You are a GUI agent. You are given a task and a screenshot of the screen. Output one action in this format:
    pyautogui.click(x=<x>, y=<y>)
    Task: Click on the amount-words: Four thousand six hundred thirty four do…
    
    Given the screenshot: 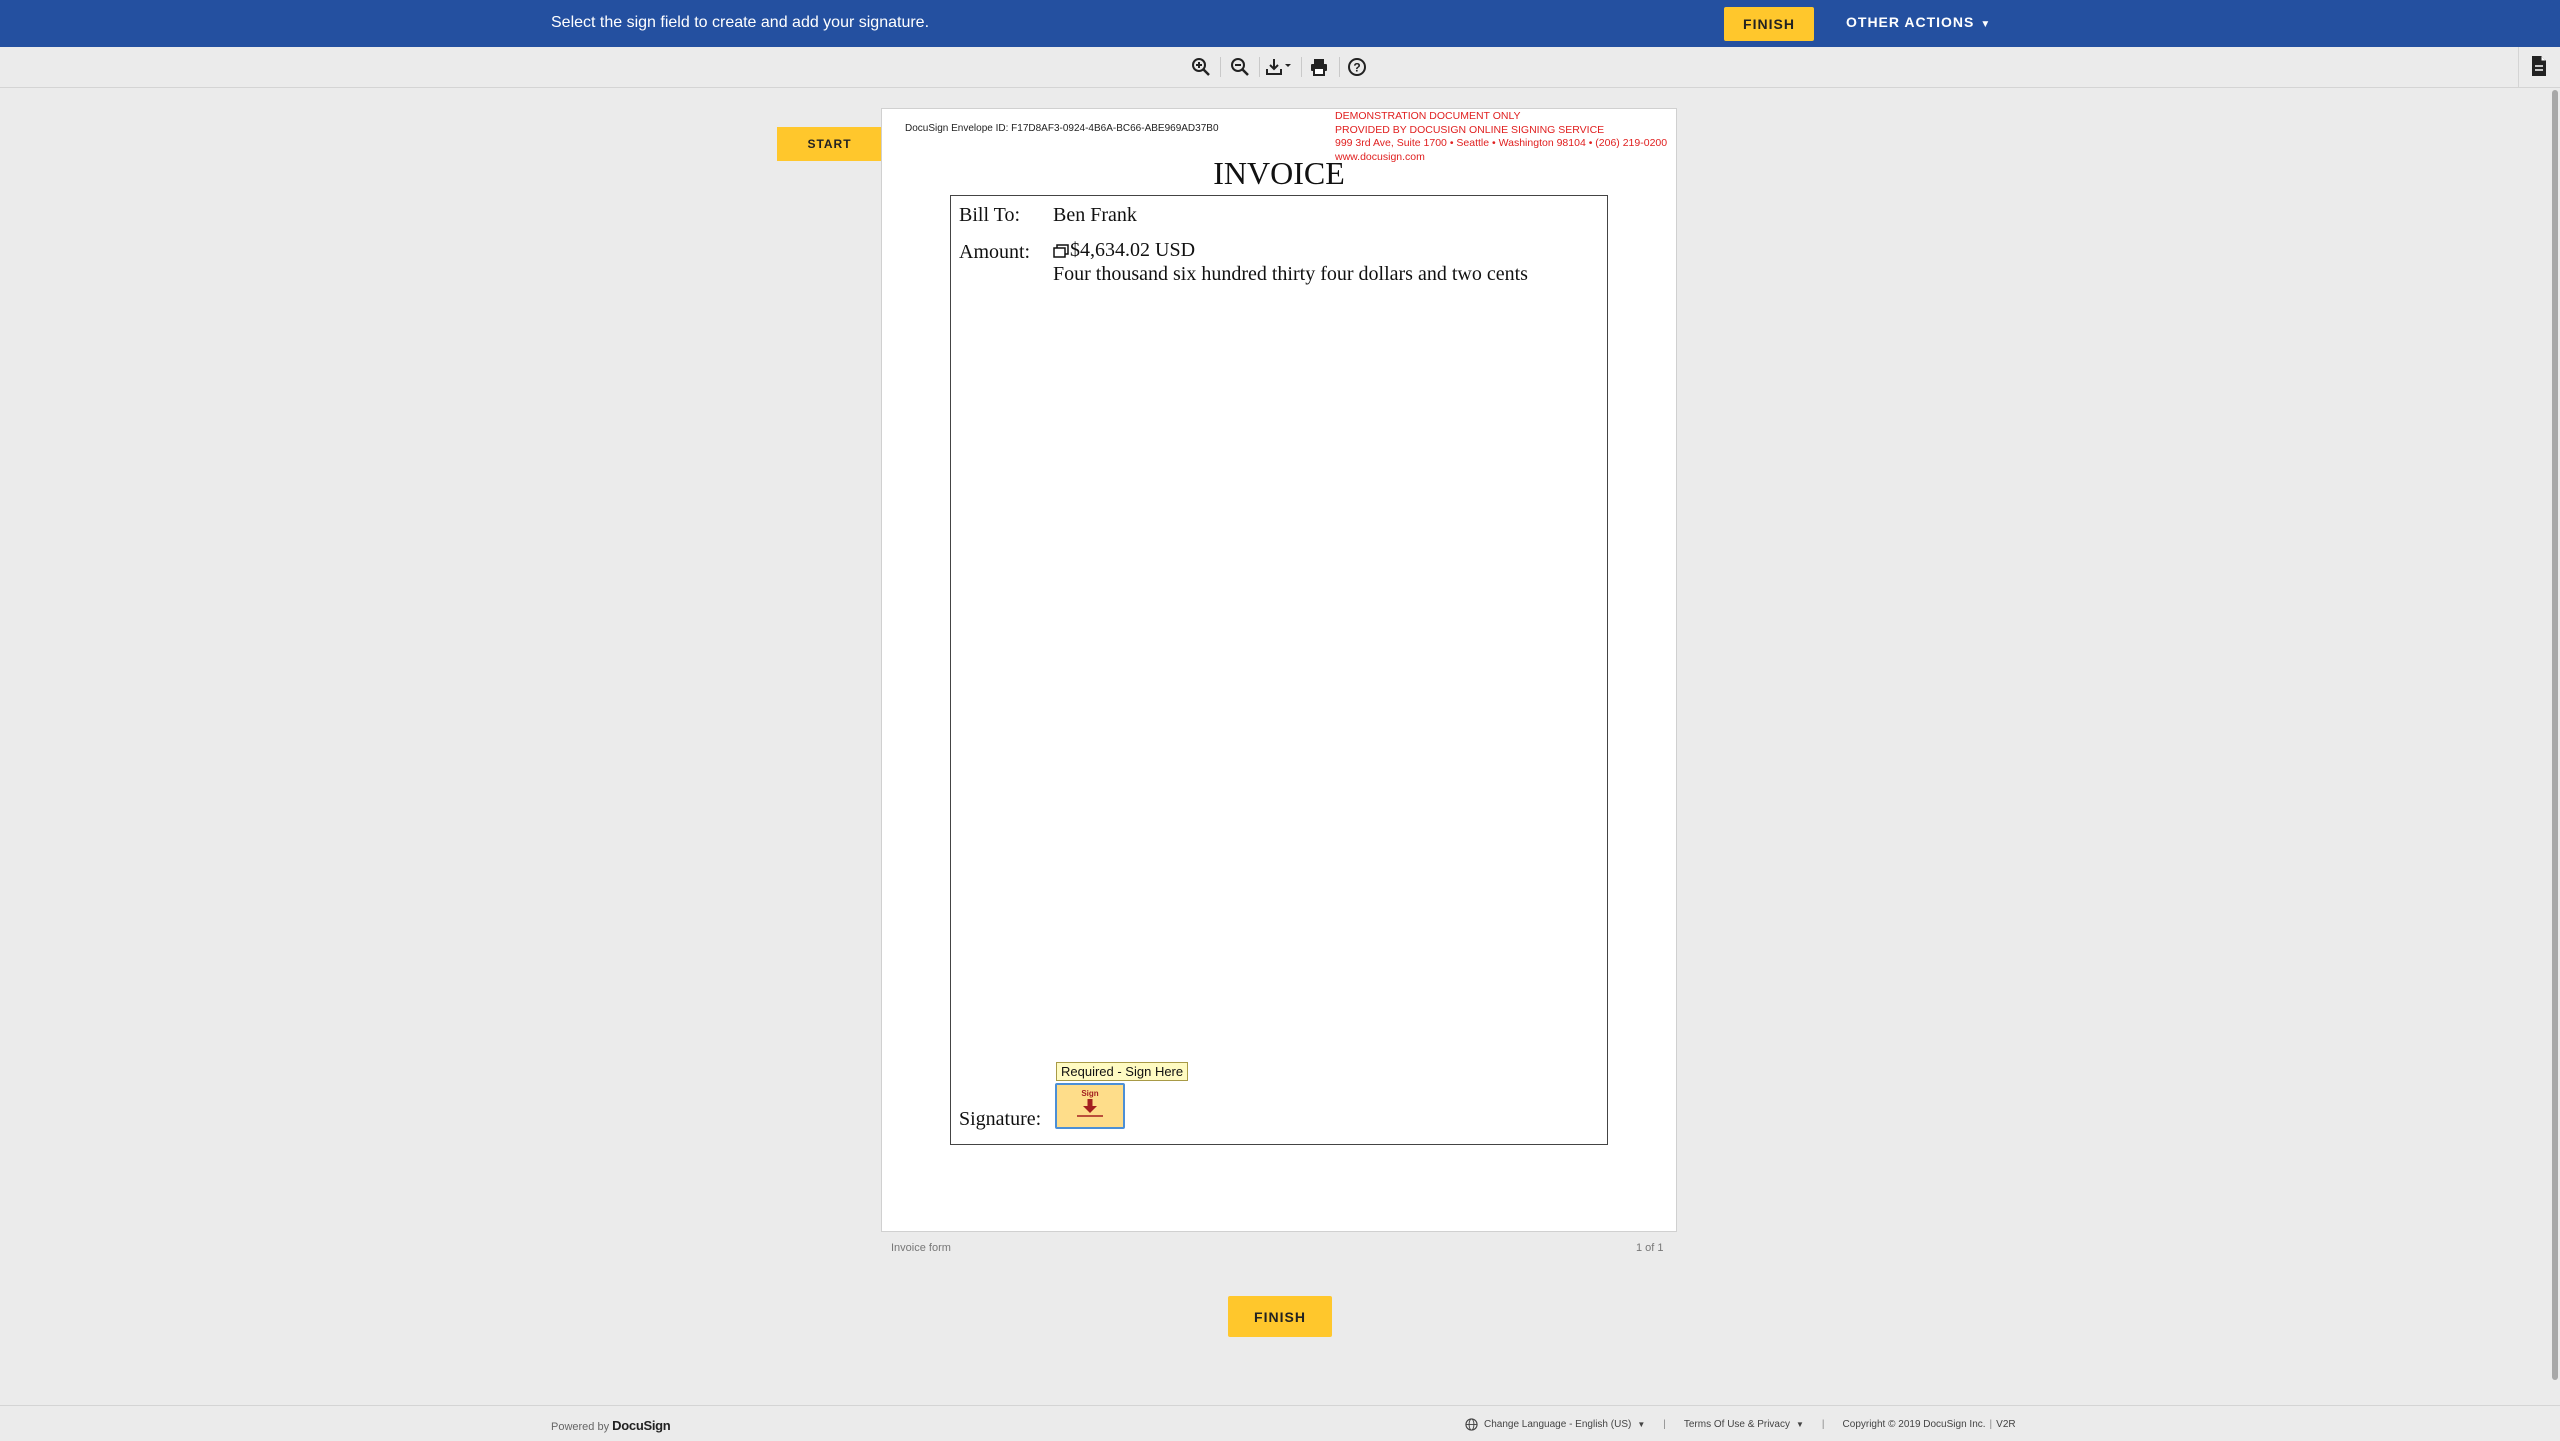 What is the action you would take?
    pyautogui.click(x=1290, y=274)
    